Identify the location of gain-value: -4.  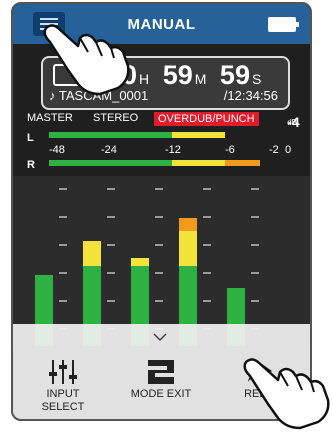
(293, 122).